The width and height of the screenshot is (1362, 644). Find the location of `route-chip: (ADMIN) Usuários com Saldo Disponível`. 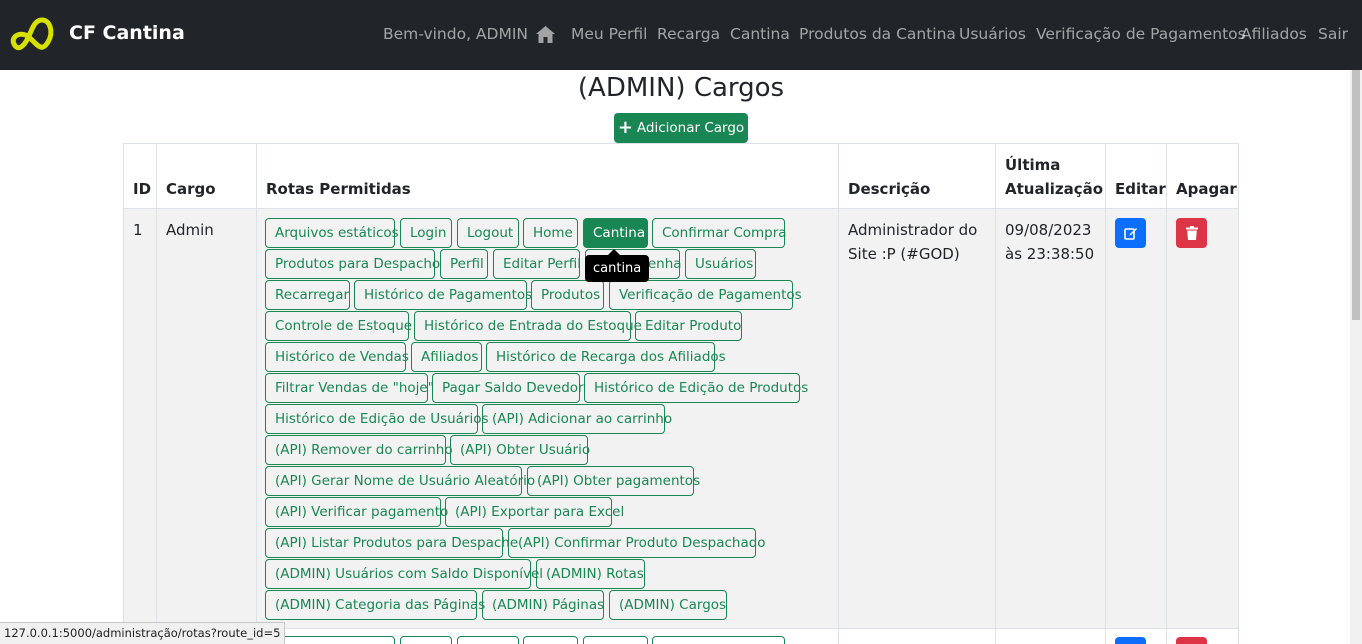

route-chip: (ADMIN) Usuários com Saldo Disponível is located at coordinates (404, 574).